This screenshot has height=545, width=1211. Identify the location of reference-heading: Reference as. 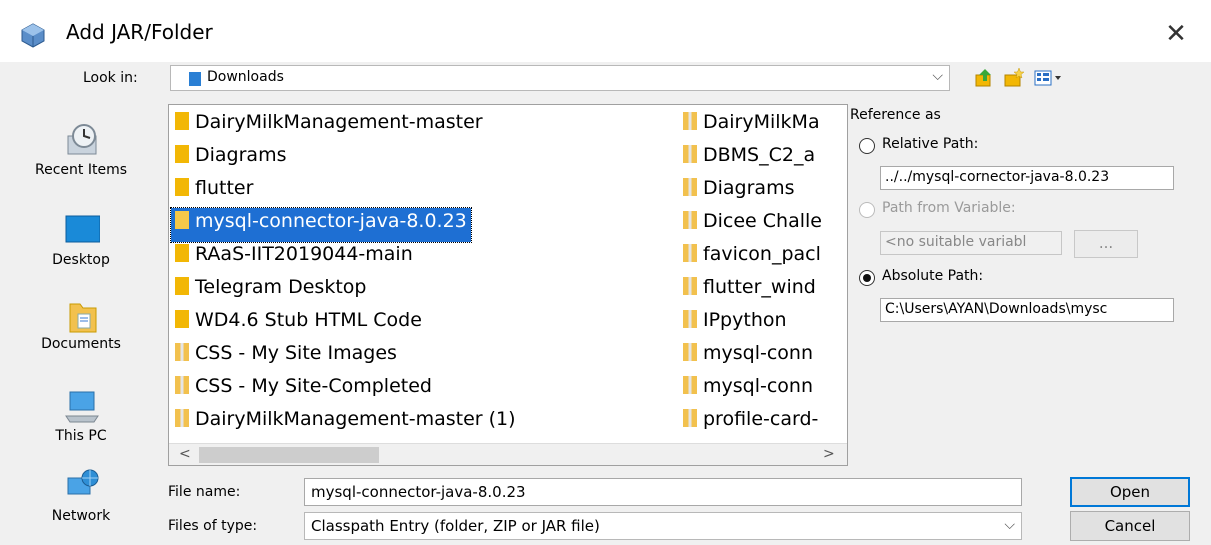
(895, 115).